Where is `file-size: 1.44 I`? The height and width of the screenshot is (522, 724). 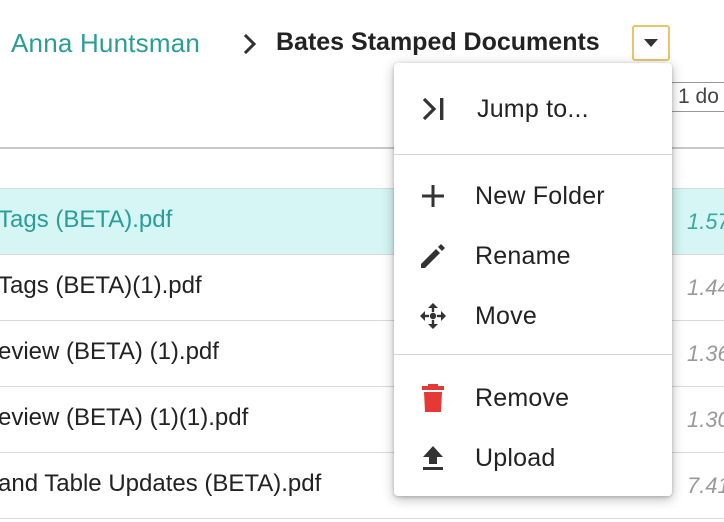
file-size: 1.44 I is located at coordinates (705, 287).